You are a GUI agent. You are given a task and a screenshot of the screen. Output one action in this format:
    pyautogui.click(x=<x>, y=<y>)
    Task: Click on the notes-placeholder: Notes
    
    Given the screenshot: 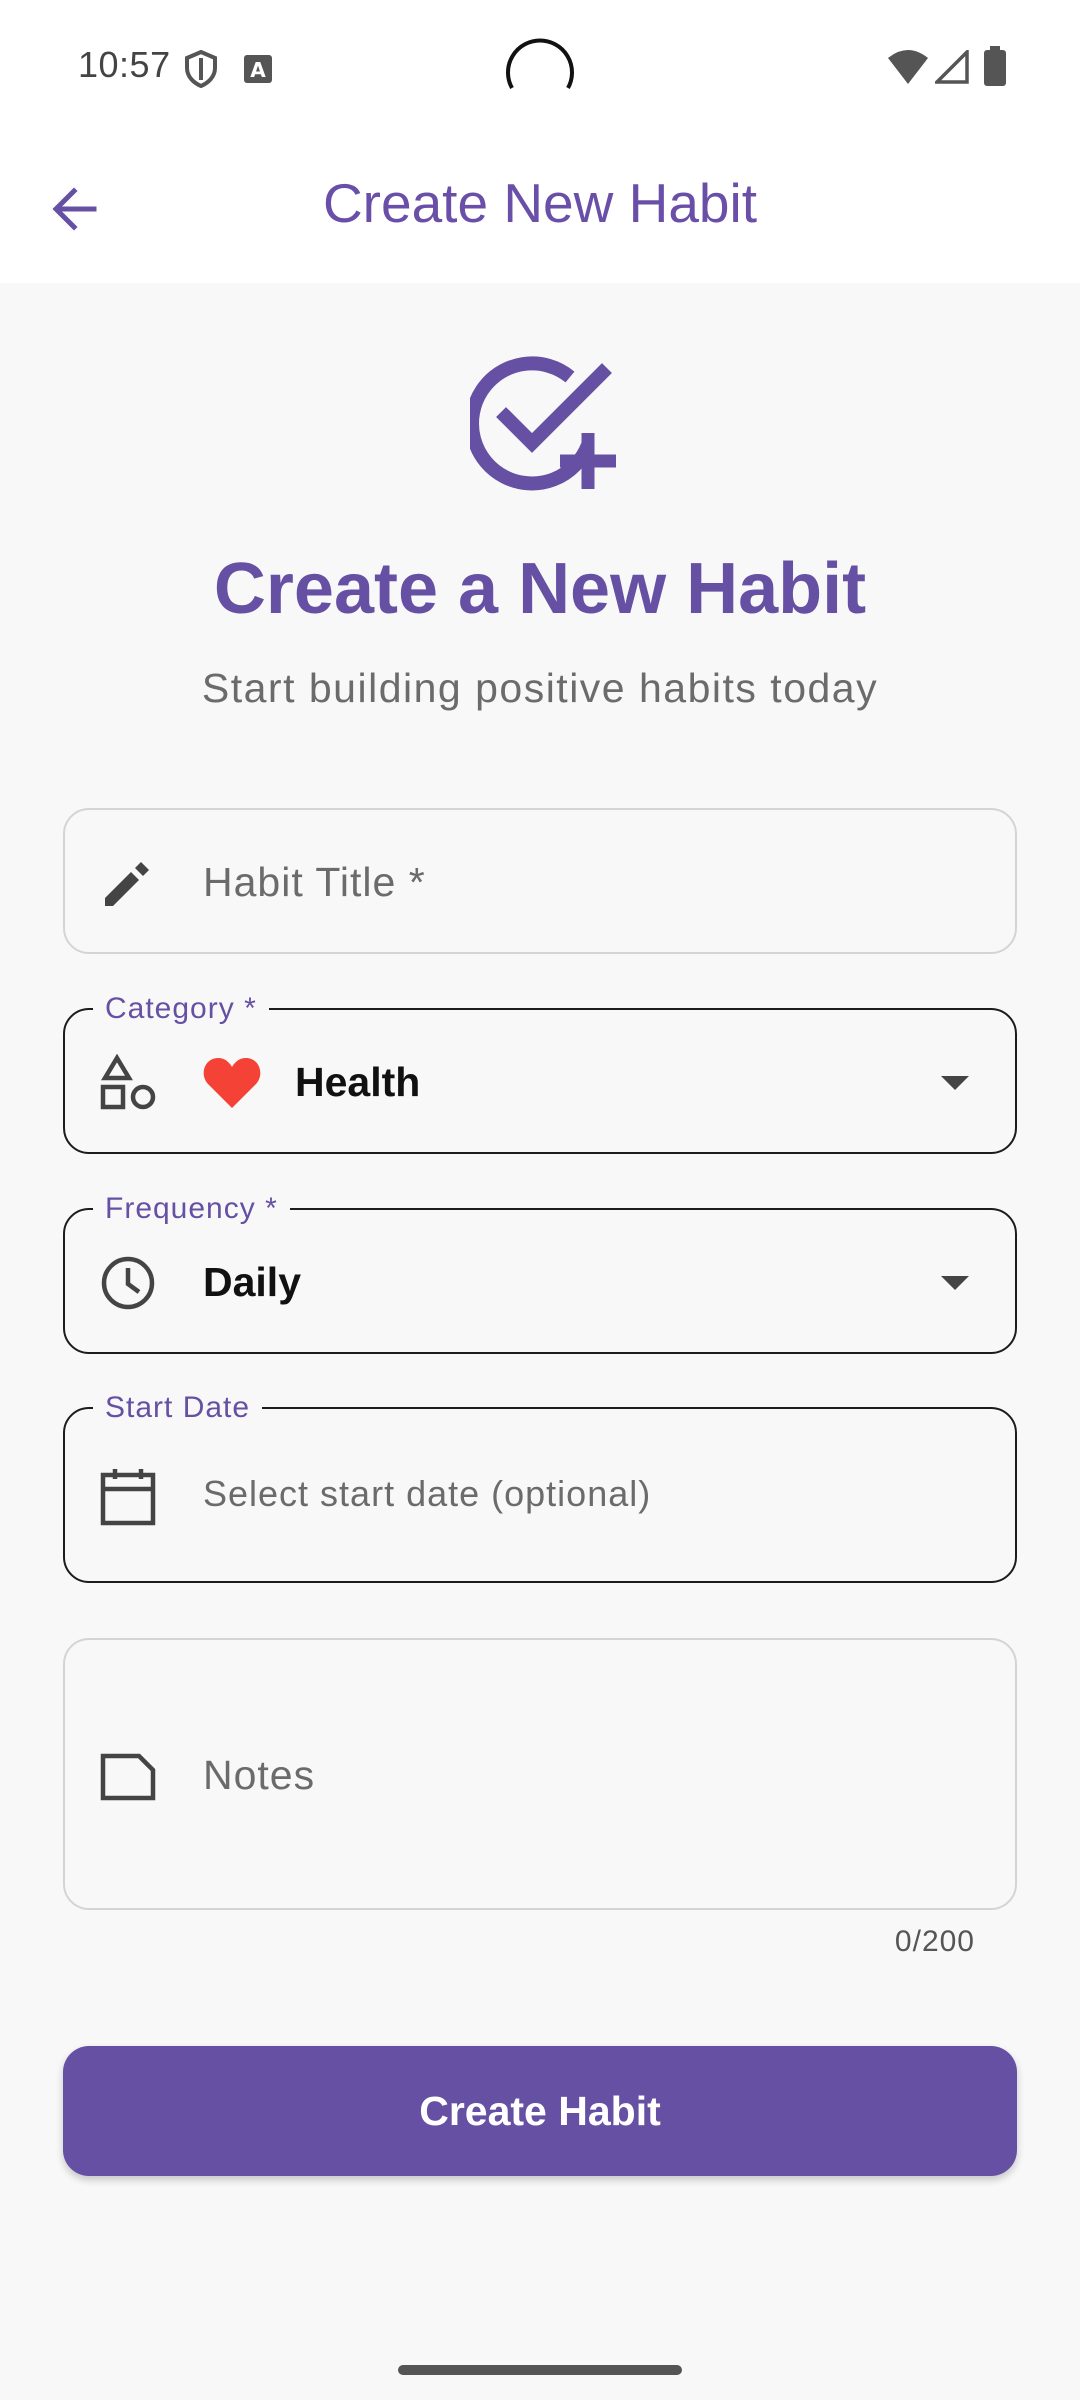 What is the action you would take?
    pyautogui.click(x=259, y=1775)
    